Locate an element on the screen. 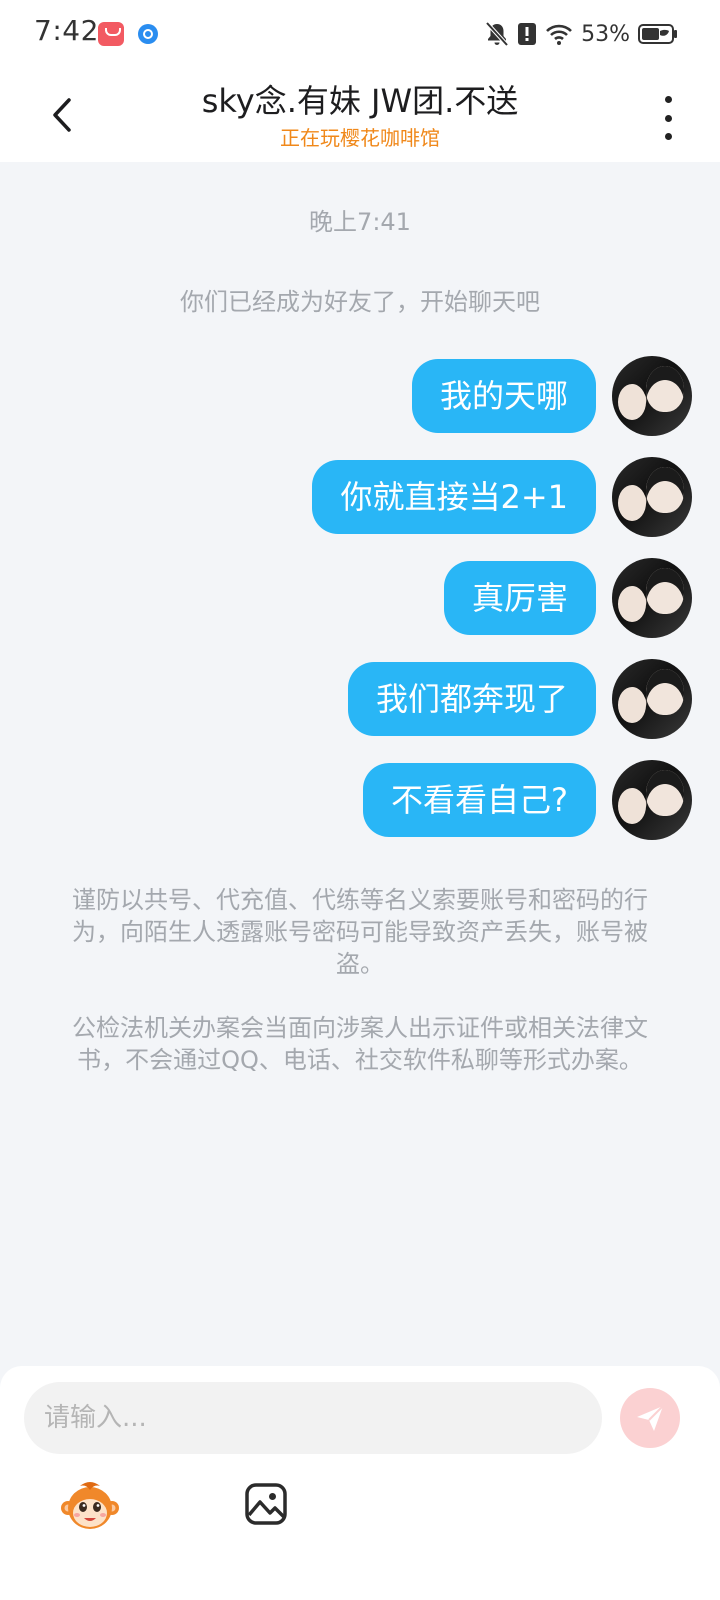 The height and width of the screenshot is (1600, 720). battery-icon is located at coordinates (657, 34).